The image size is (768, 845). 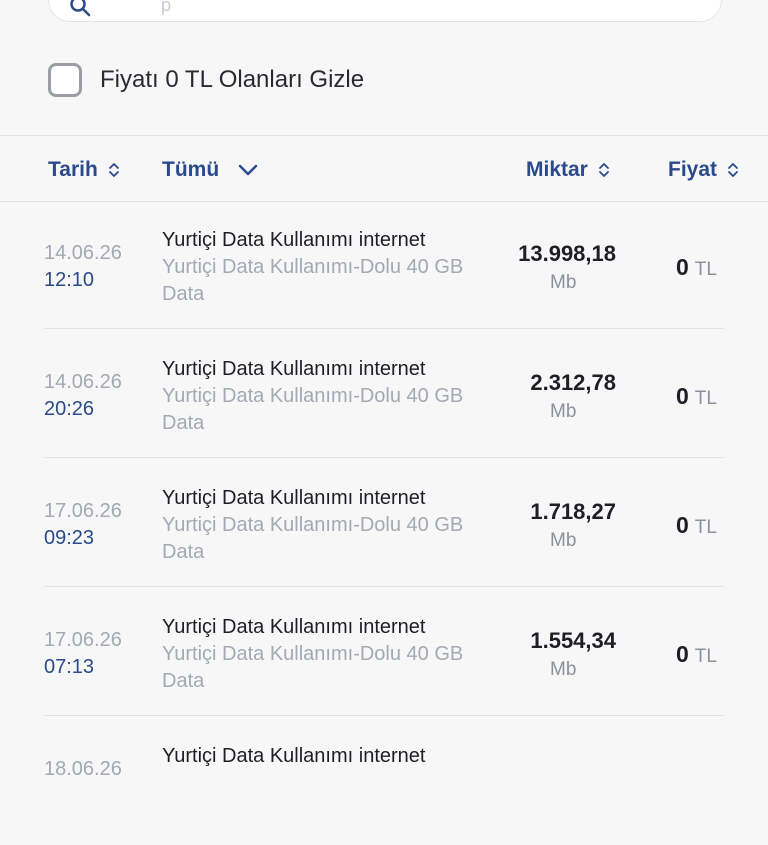 I want to click on search-icon, so click(x=80, y=8).